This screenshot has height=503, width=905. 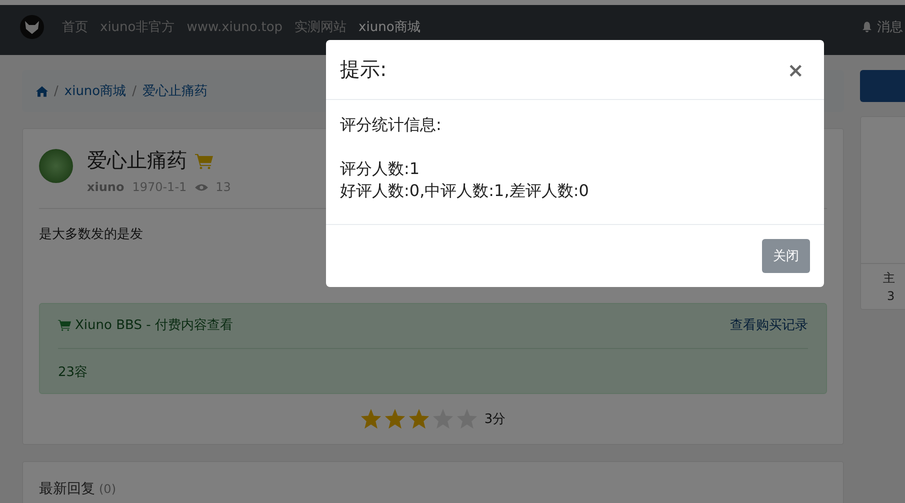 I want to click on breadcrumb-link: 爱心止痛药, so click(x=175, y=91).